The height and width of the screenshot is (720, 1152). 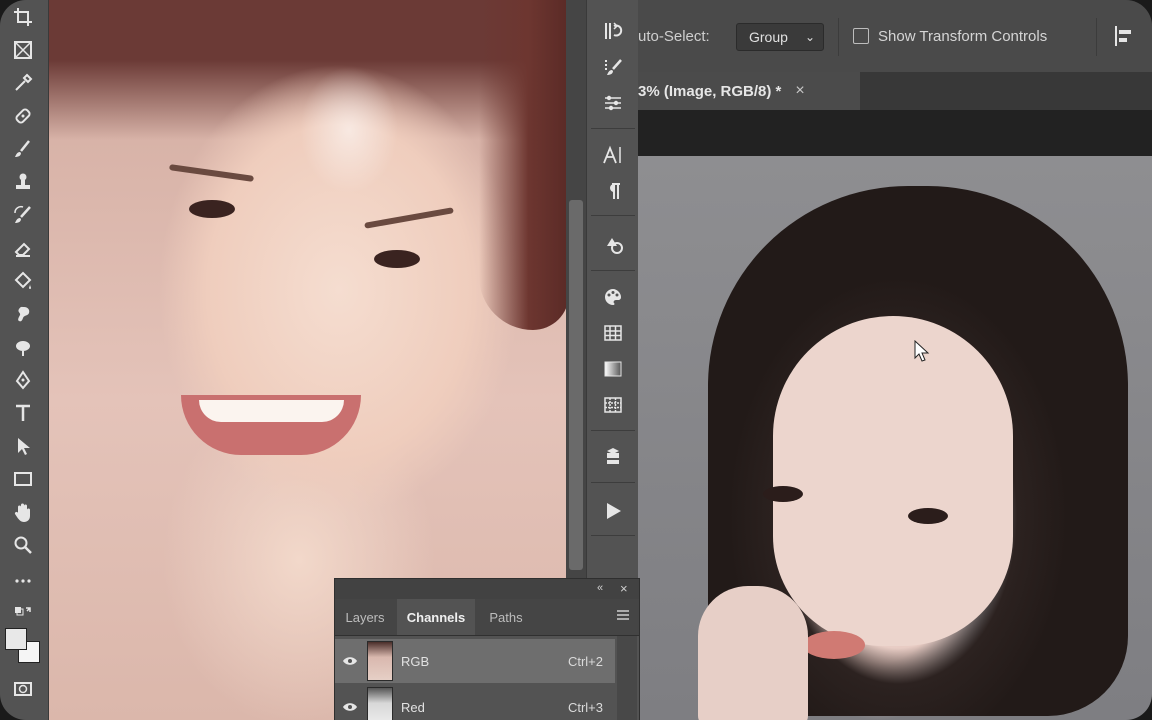 I want to click on auto-select-dropdown: Group ⌄, so click(x=780, y=37).